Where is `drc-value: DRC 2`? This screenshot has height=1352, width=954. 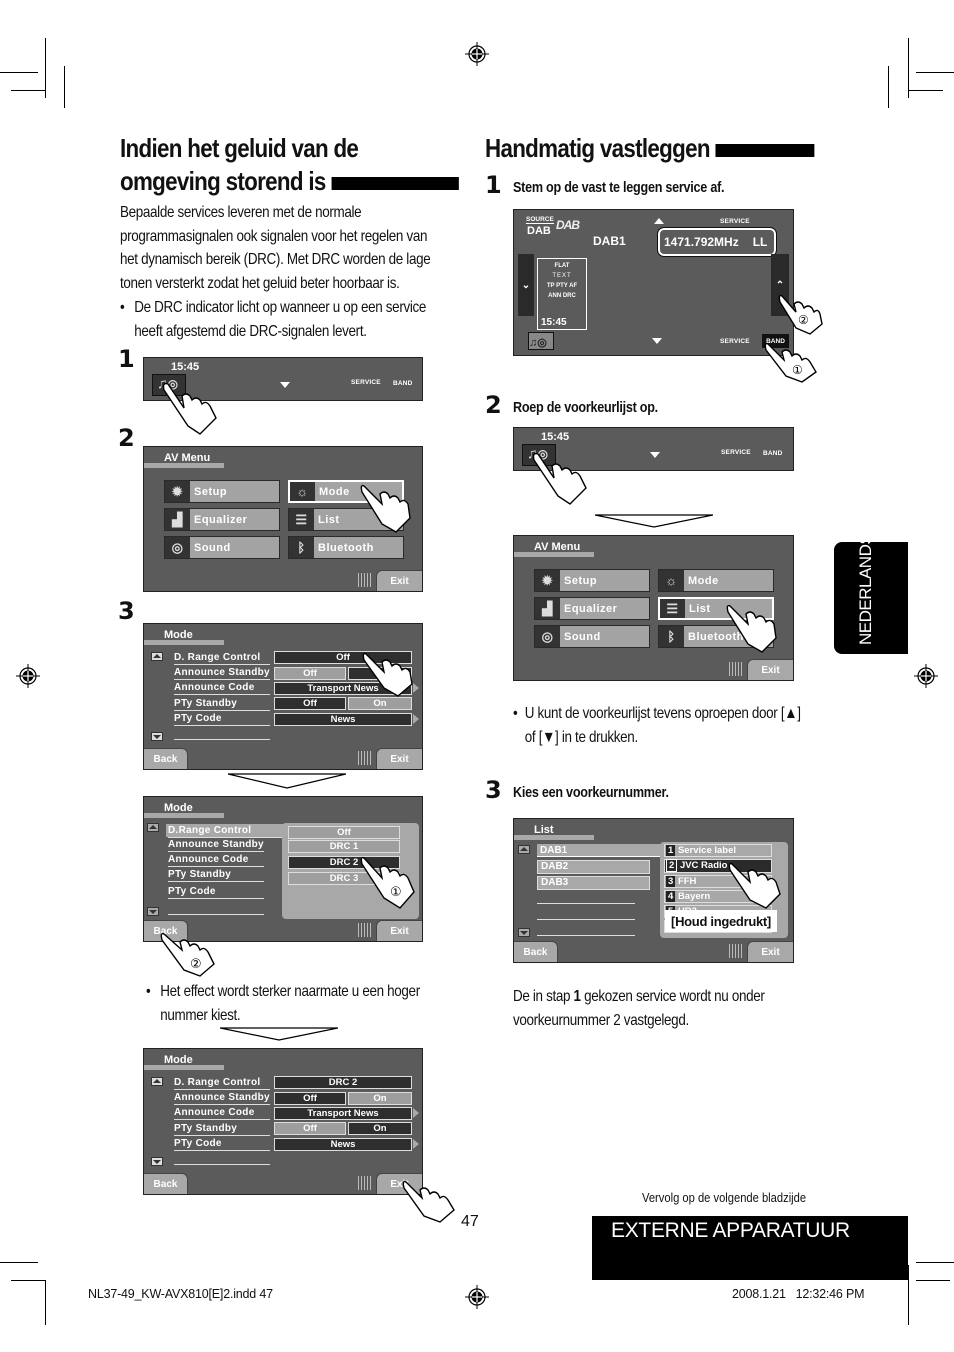 drc-value: DRC 2 is located at coordinates (343, 1082).